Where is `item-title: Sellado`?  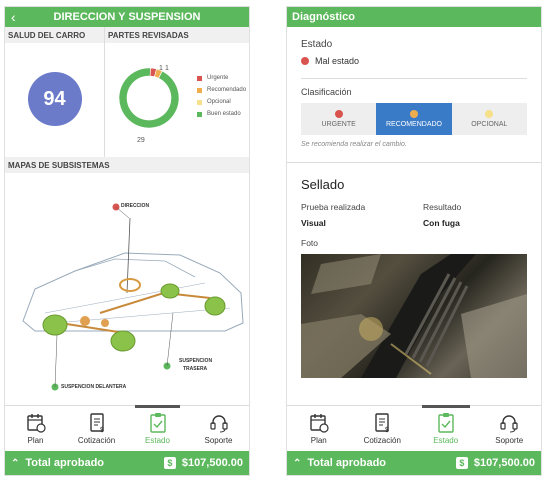 item-title: Sellado is located at coordinates (323, 184).